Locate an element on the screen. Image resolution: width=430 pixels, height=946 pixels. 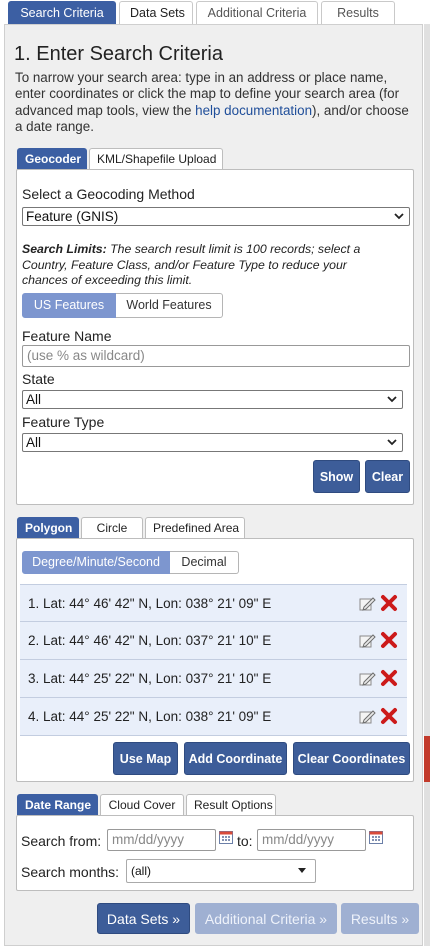
search-months-value: (all) is located at coordinates (141, 871).